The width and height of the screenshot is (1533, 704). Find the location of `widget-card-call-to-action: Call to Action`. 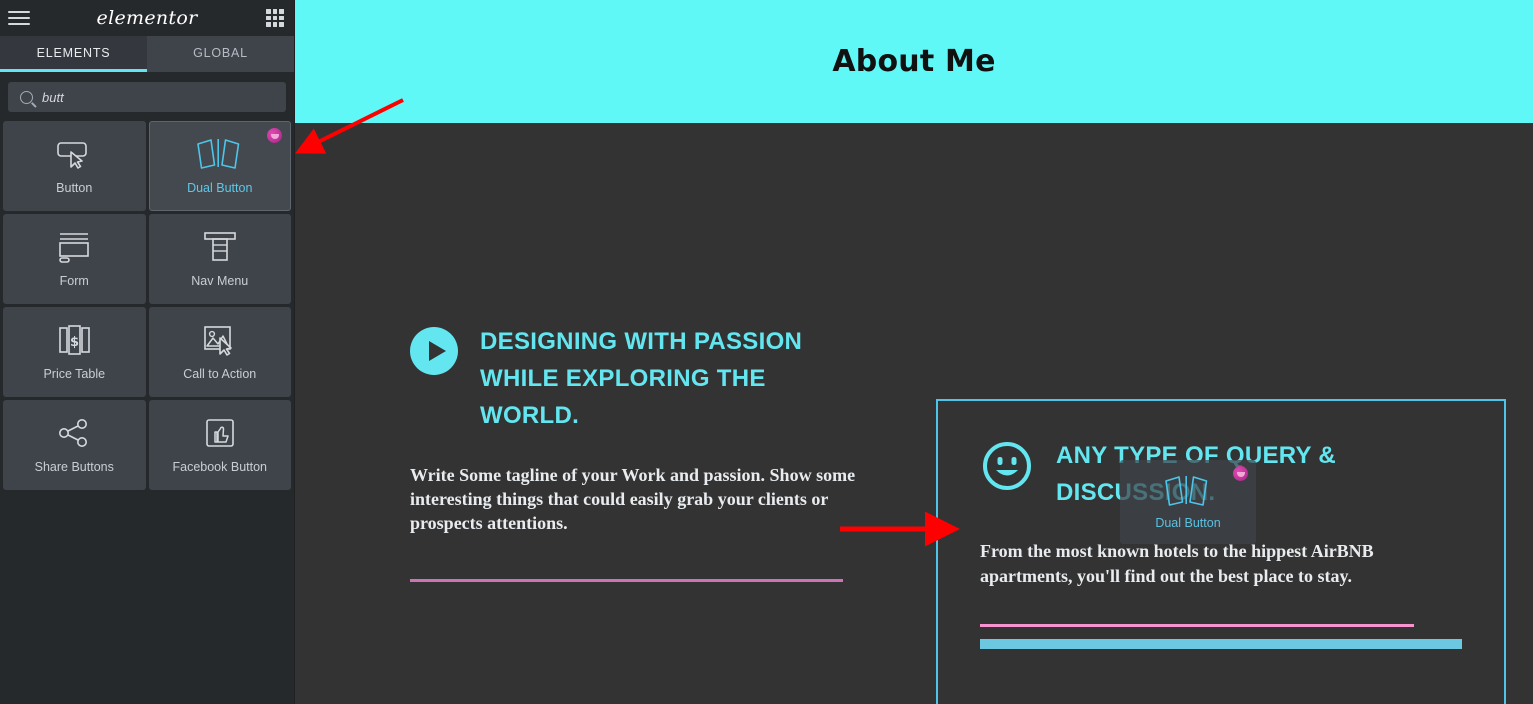

widget-card-call-to-action: Call to Action is located at coordinates (219, 352).